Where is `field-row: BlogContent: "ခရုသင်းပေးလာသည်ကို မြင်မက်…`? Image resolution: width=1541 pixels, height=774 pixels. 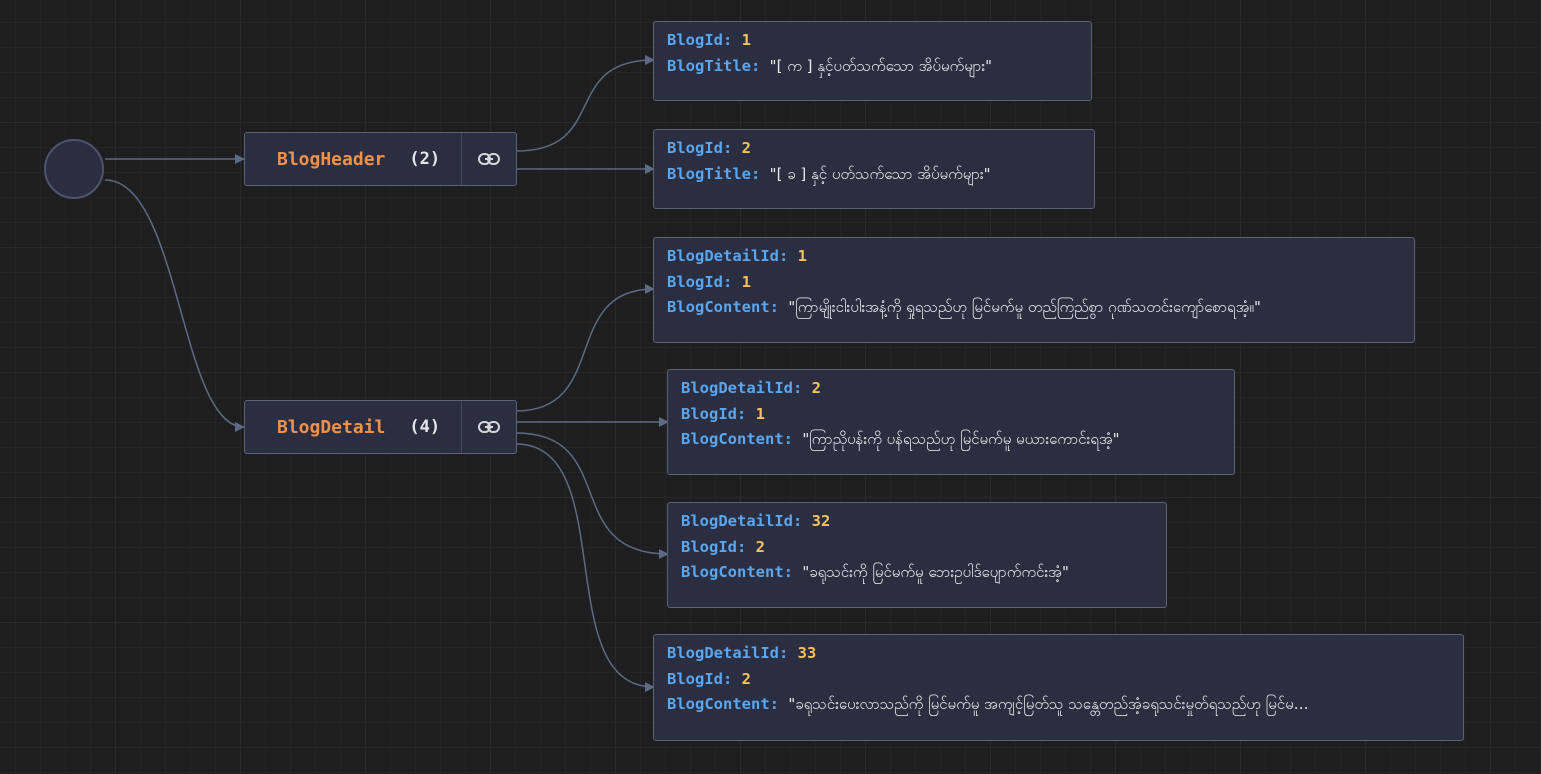 field-row: BlogContent: "ခရုသင်းပေးလာသည်ကို မြင်မက်… is located at coordinates (1058, 705).